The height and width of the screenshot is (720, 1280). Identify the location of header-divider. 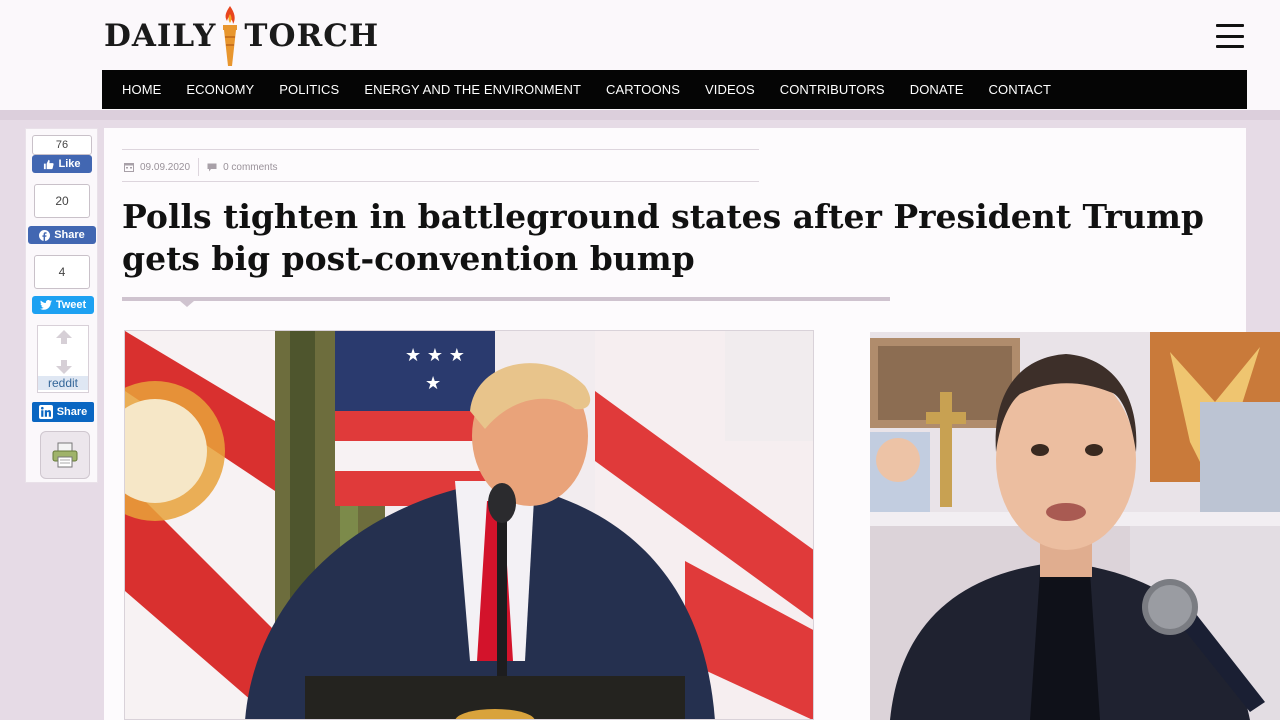
(640, 115).